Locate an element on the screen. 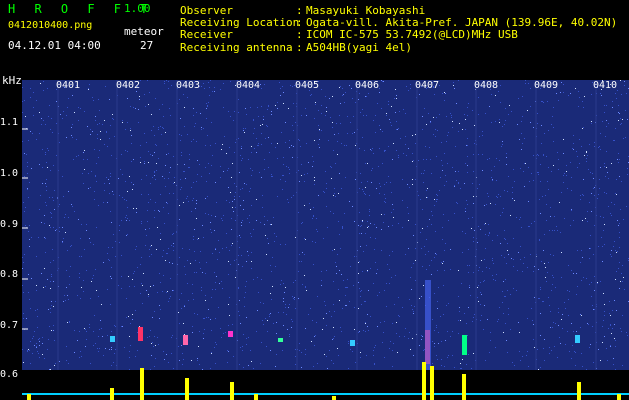 Image resolution: width=629 pixels, height=400 pixels. receiver-label: Receiver is located at coordinates (206, 34).